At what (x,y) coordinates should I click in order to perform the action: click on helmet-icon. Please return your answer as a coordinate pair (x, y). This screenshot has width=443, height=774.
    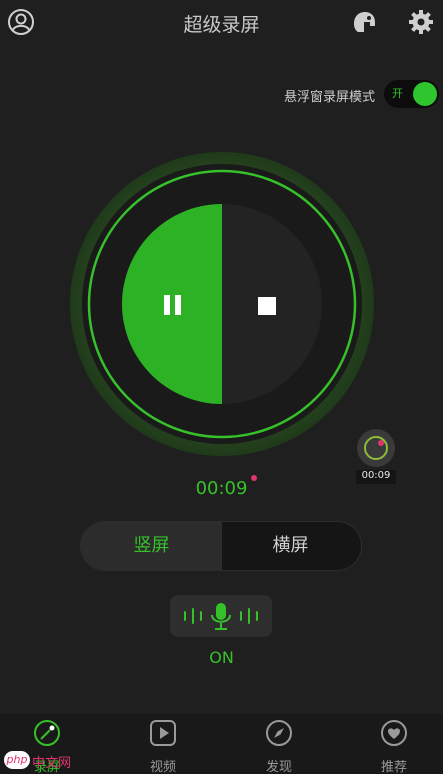
    Looking at the image, I should click on (364, 22).